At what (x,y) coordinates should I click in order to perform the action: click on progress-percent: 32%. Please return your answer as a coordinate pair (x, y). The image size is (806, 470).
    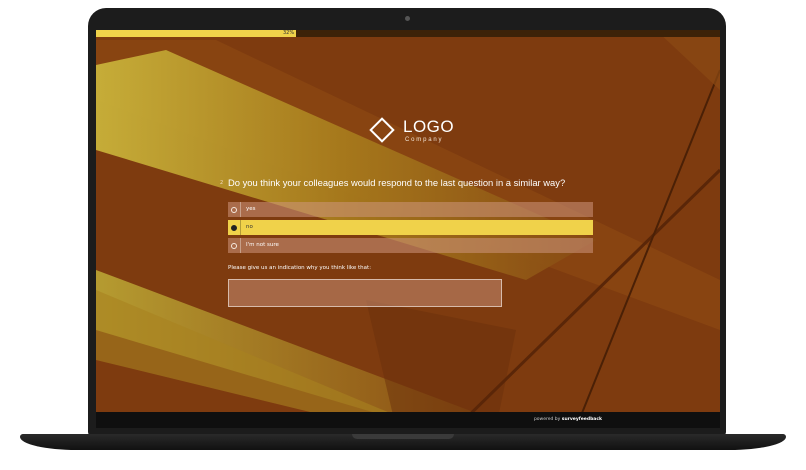
    Looking at the image, I should click on (289, 33).